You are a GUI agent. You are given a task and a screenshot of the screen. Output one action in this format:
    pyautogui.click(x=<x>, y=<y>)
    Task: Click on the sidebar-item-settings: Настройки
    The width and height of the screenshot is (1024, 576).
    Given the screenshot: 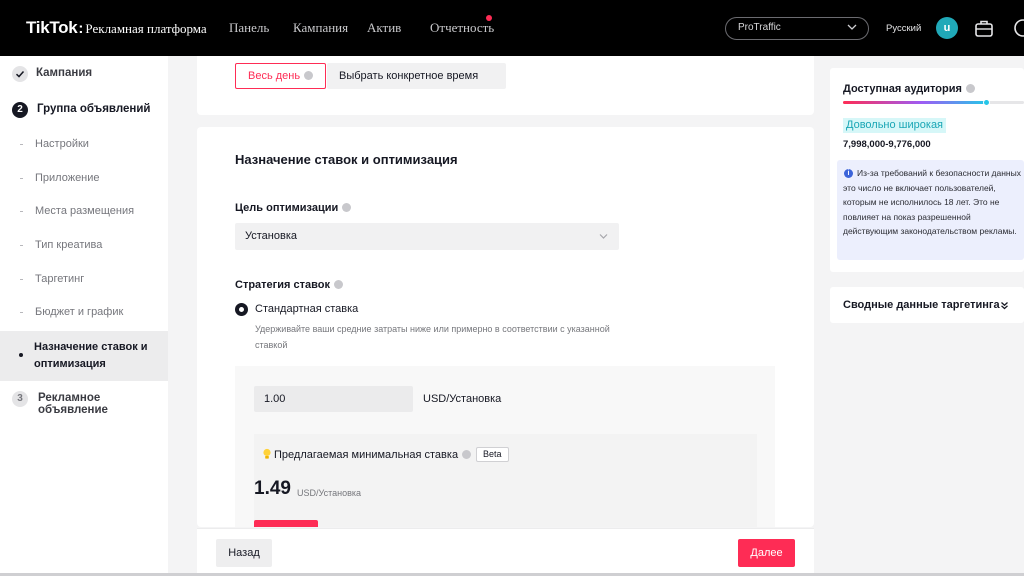 What is the action you would take?
    pyautogui.click(x=84, y=145)
    